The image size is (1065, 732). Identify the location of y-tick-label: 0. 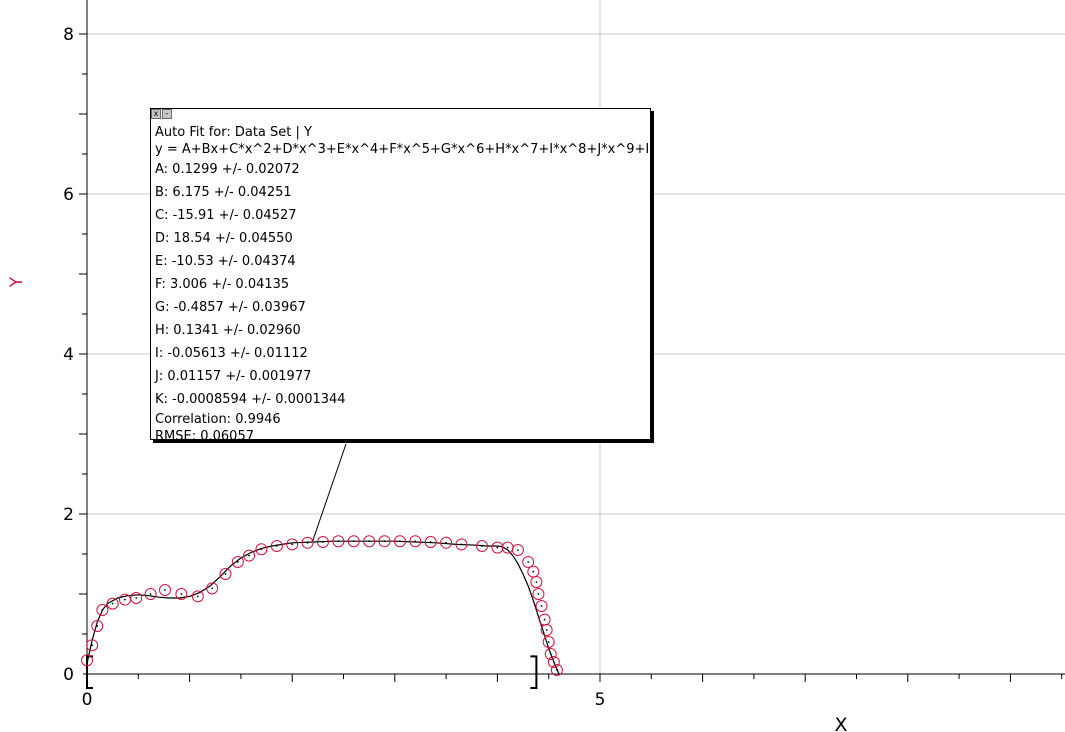
(68, 675).